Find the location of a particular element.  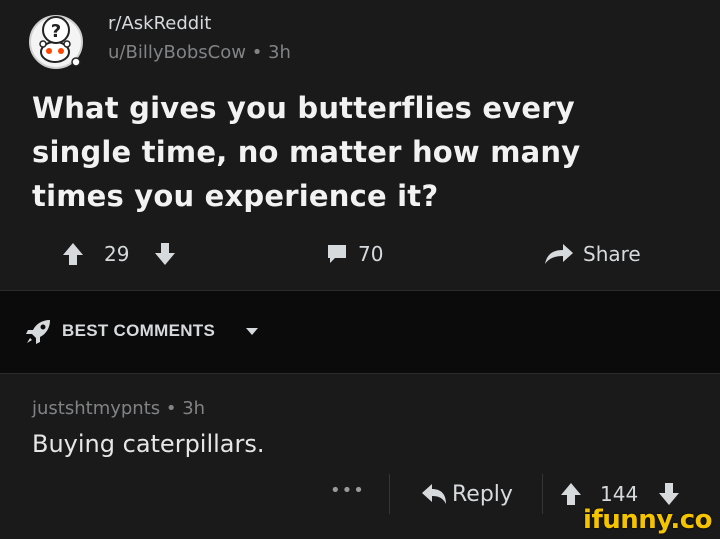

post-vote-count: 29 is located at coordinates (117, 254).